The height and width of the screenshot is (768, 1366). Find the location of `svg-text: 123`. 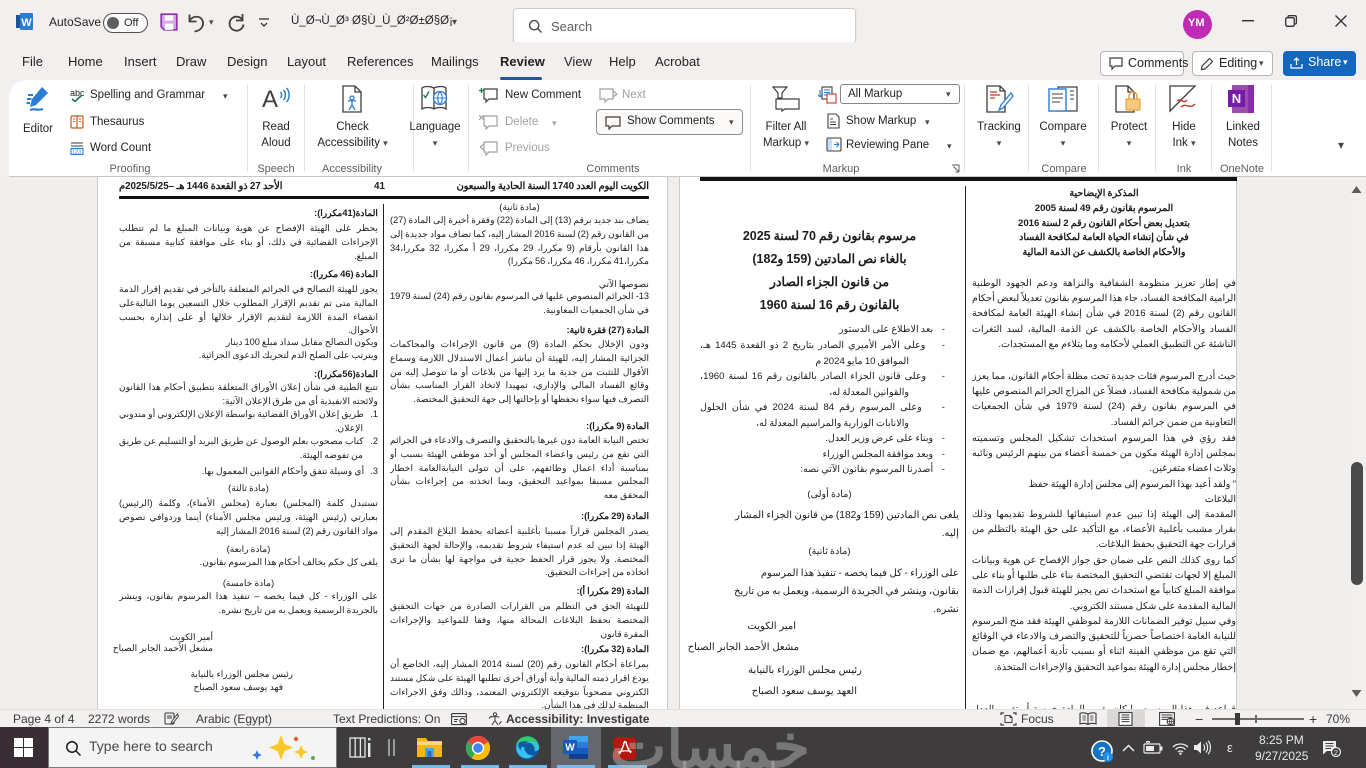

svg-text: 123 is located at coordinates (76, 152).